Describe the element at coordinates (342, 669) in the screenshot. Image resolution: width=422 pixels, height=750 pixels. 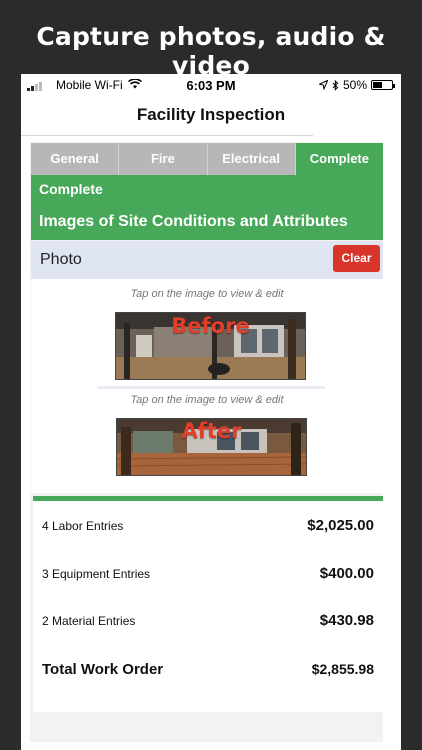
I see `total-work-order-value: $2,855.98` at that location.